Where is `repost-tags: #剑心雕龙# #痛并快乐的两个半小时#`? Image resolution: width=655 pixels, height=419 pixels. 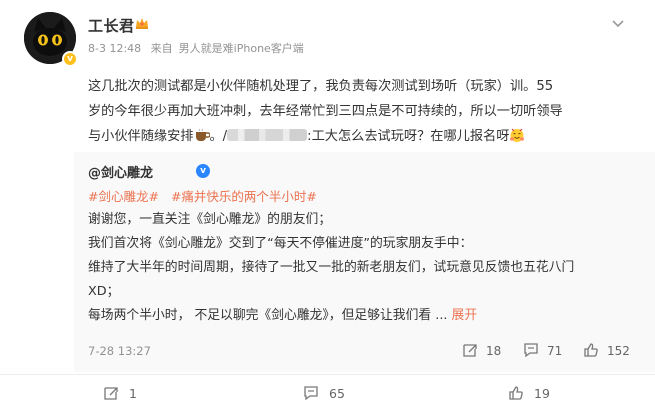 repost-tags: #剑心雕龙# #痛并快乐的两个半小时# is located at coordinates (206, 195).